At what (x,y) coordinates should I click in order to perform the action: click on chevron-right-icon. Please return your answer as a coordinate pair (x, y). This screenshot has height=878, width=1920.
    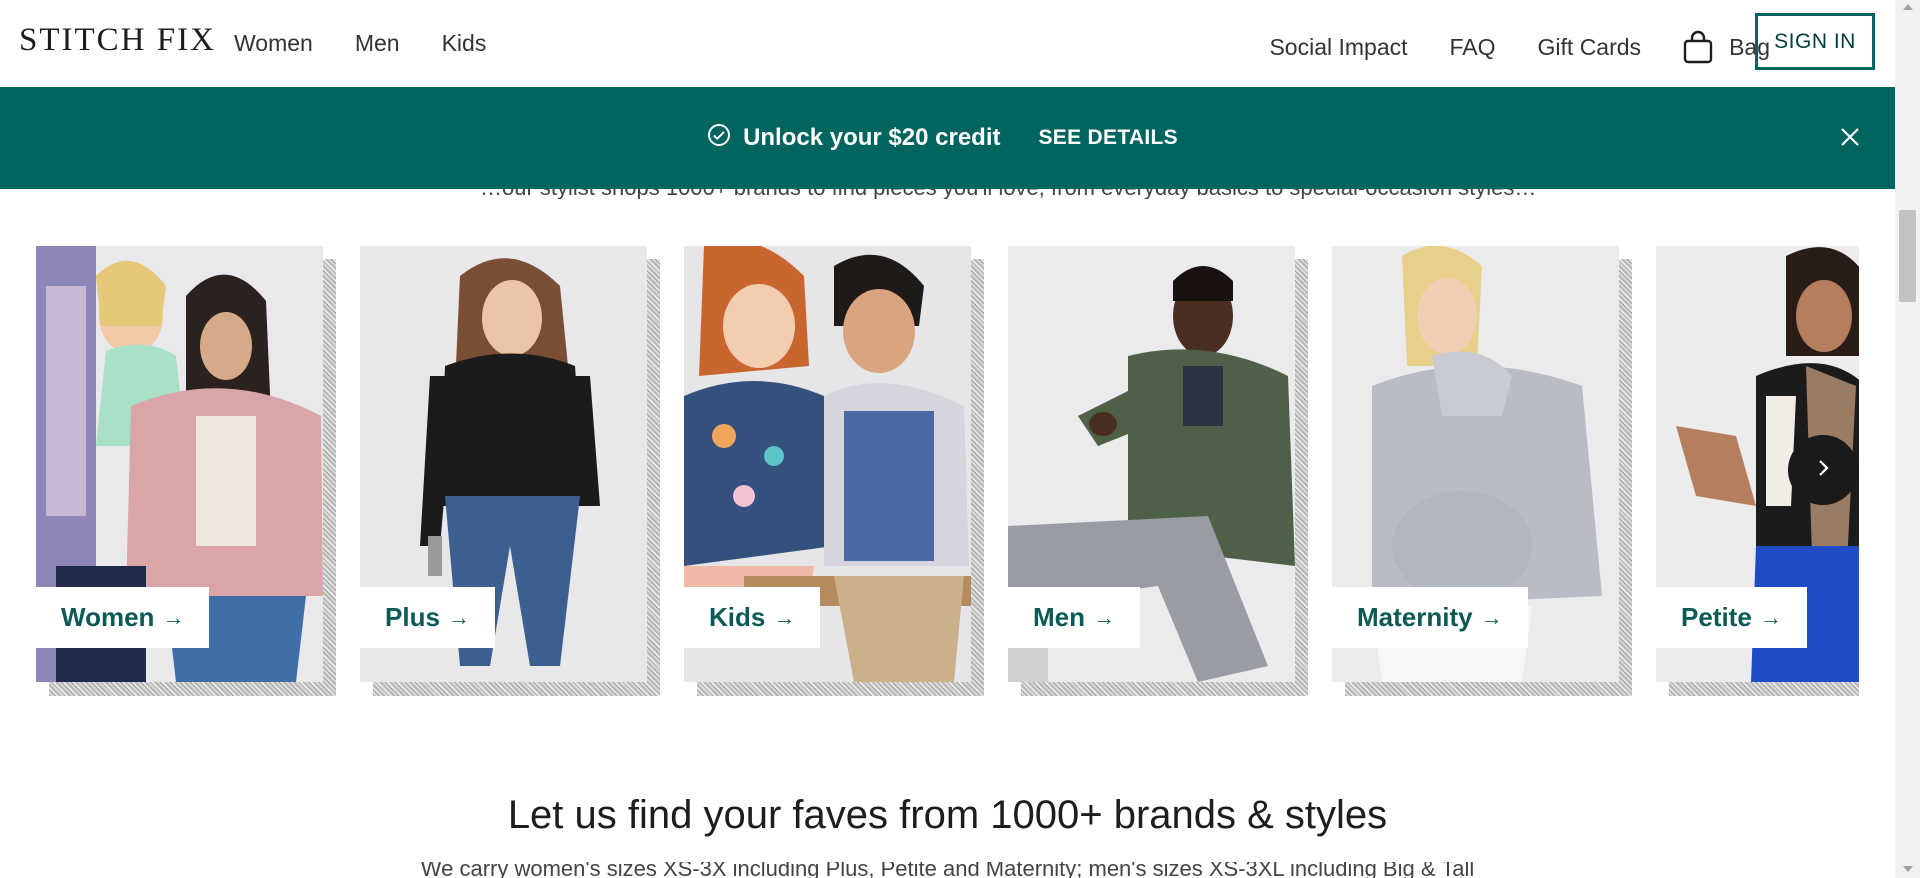
    Looking at the image, I should click on (1823, 470).